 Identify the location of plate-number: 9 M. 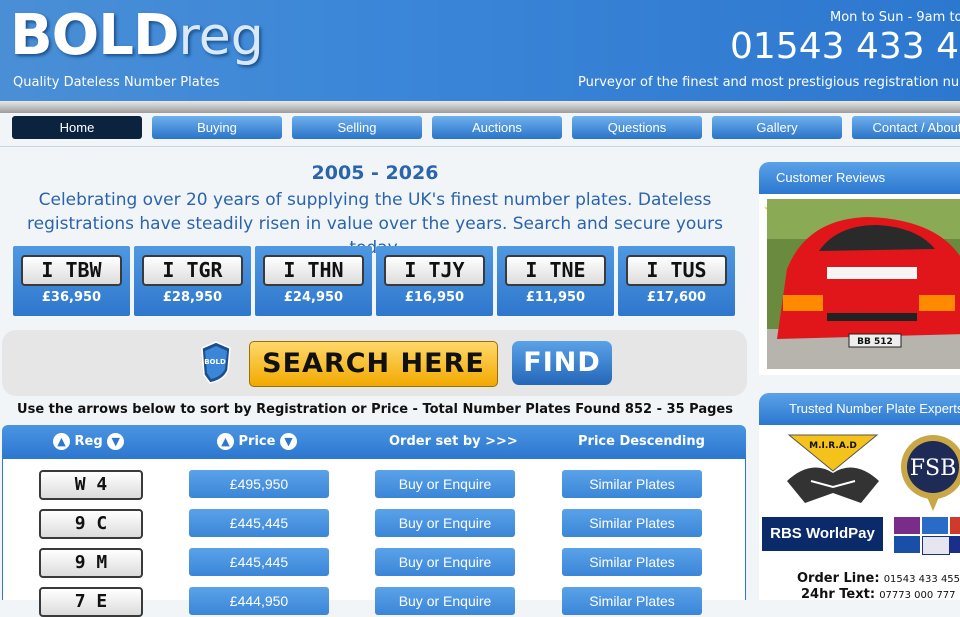
(91, 563).